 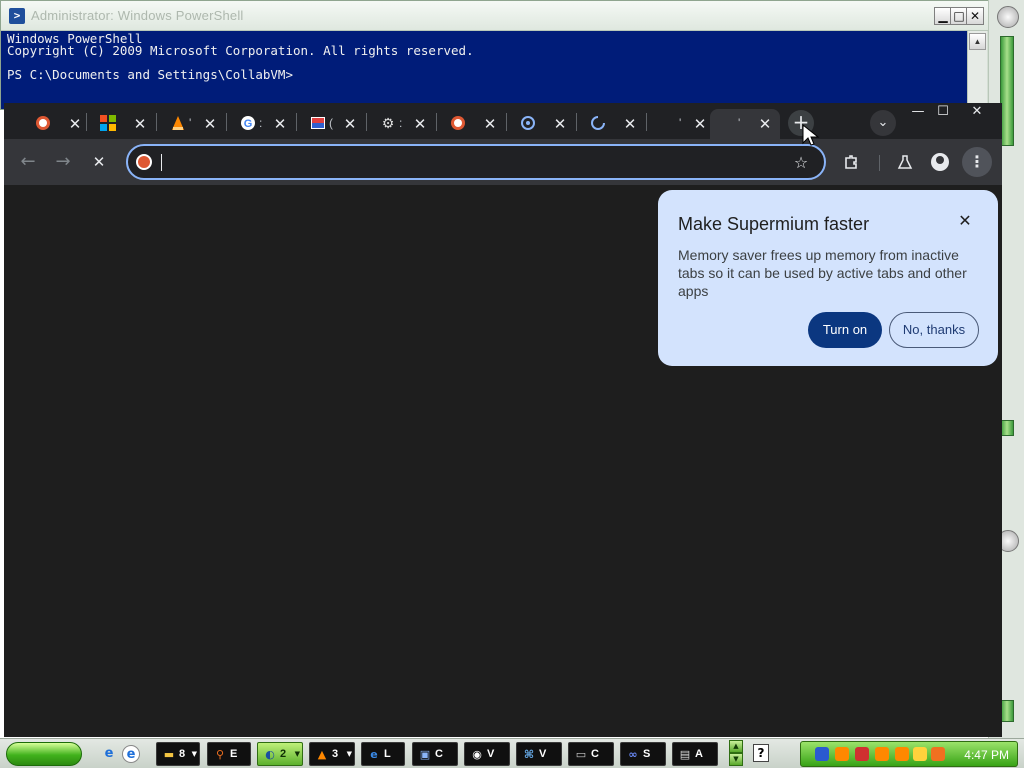 What do you see at coordinates (383, 754) in the screenshot?
I see `taskbar-item: e L` at bounding box center [383, 754].